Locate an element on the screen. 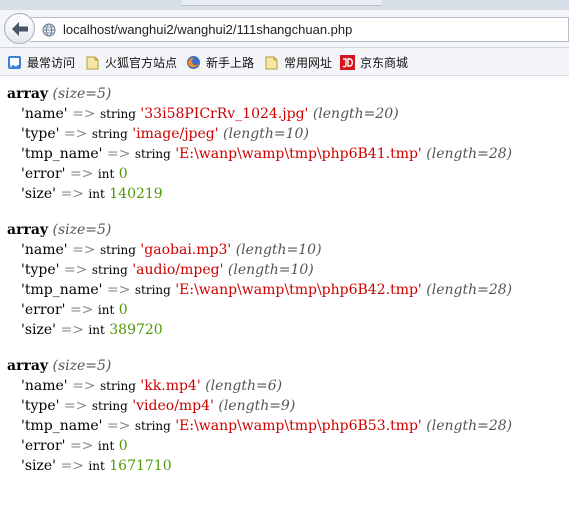 The image size is (569, 516). bookmark-most-visited: 最常访问 is located at coordinates (41, 62).